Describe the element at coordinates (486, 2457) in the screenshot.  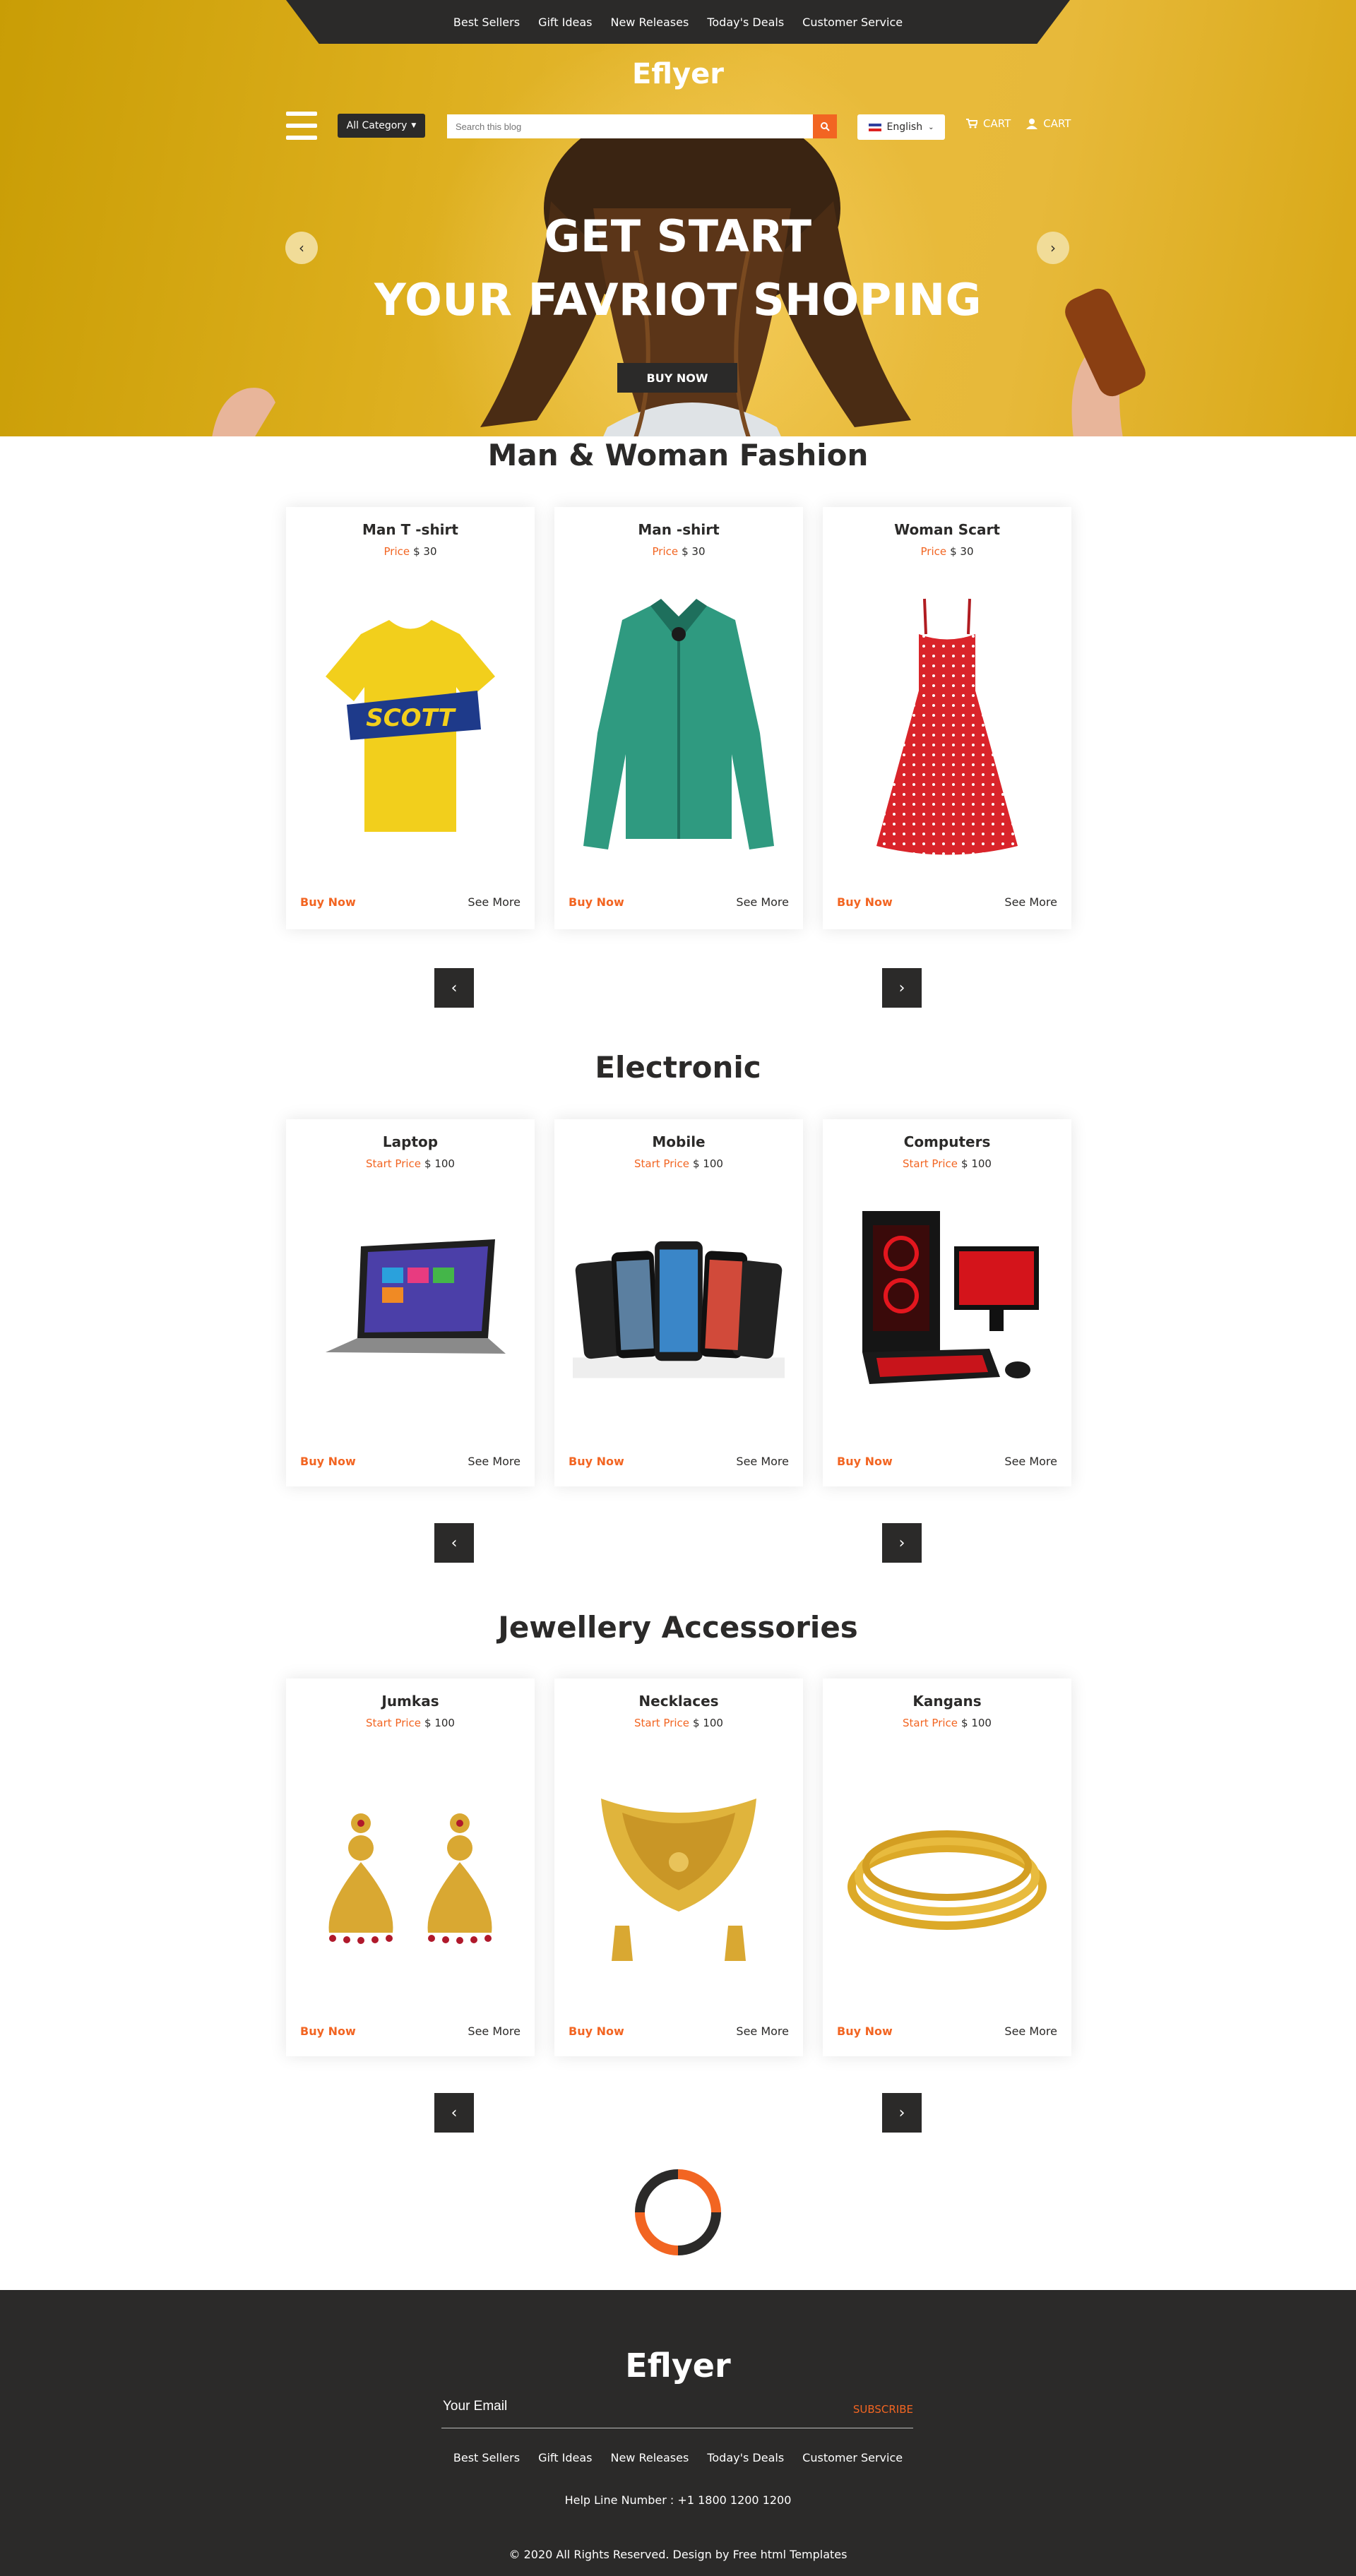
I see `footer-nav-best-sellers: Best Sellers` at that location.